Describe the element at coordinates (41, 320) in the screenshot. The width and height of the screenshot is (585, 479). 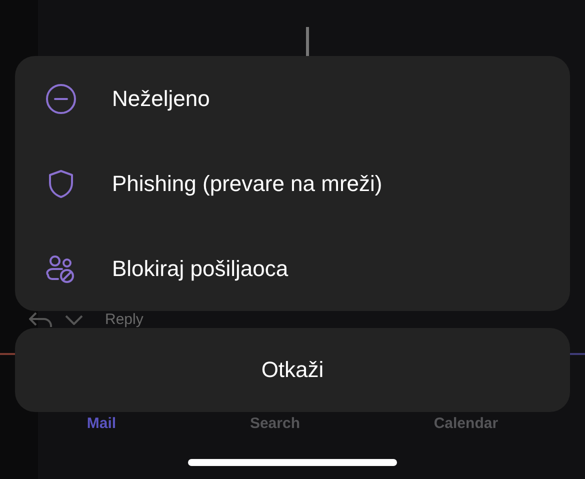
I see `reply-icon` at that location.